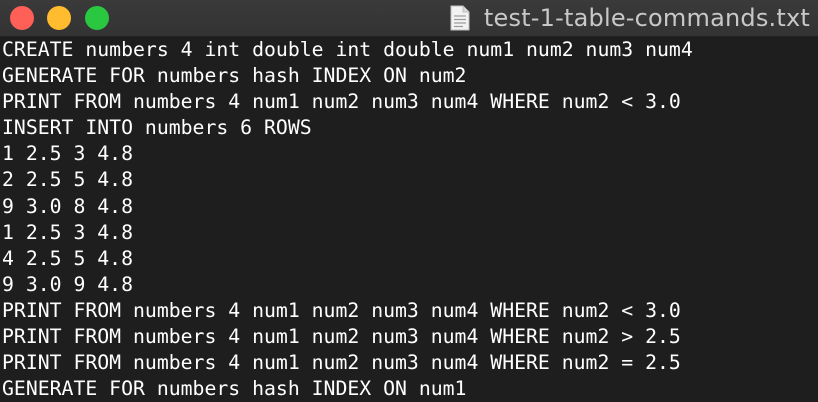 The height and width of the screenshot is (402, 818). I want to click on title-group: test-1-table-commands.txt, so click(630, 18).